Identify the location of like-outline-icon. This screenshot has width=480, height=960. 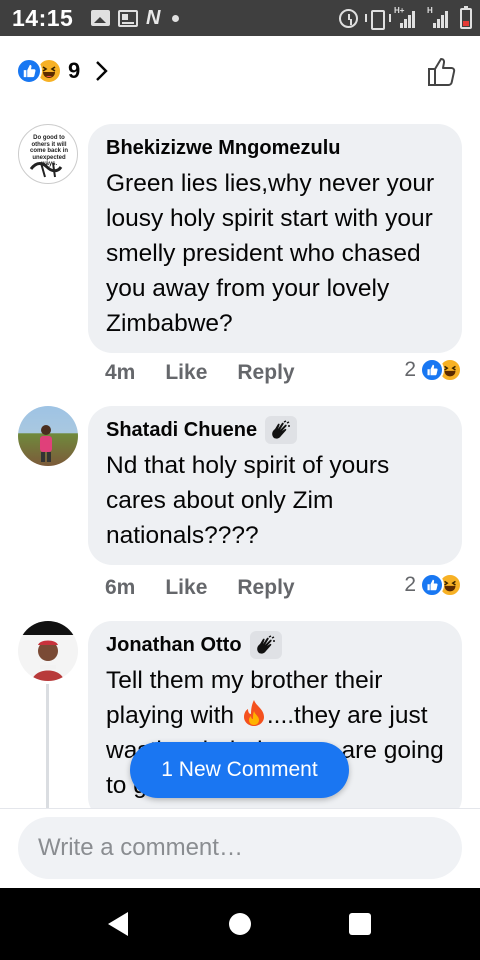
(442, 72).